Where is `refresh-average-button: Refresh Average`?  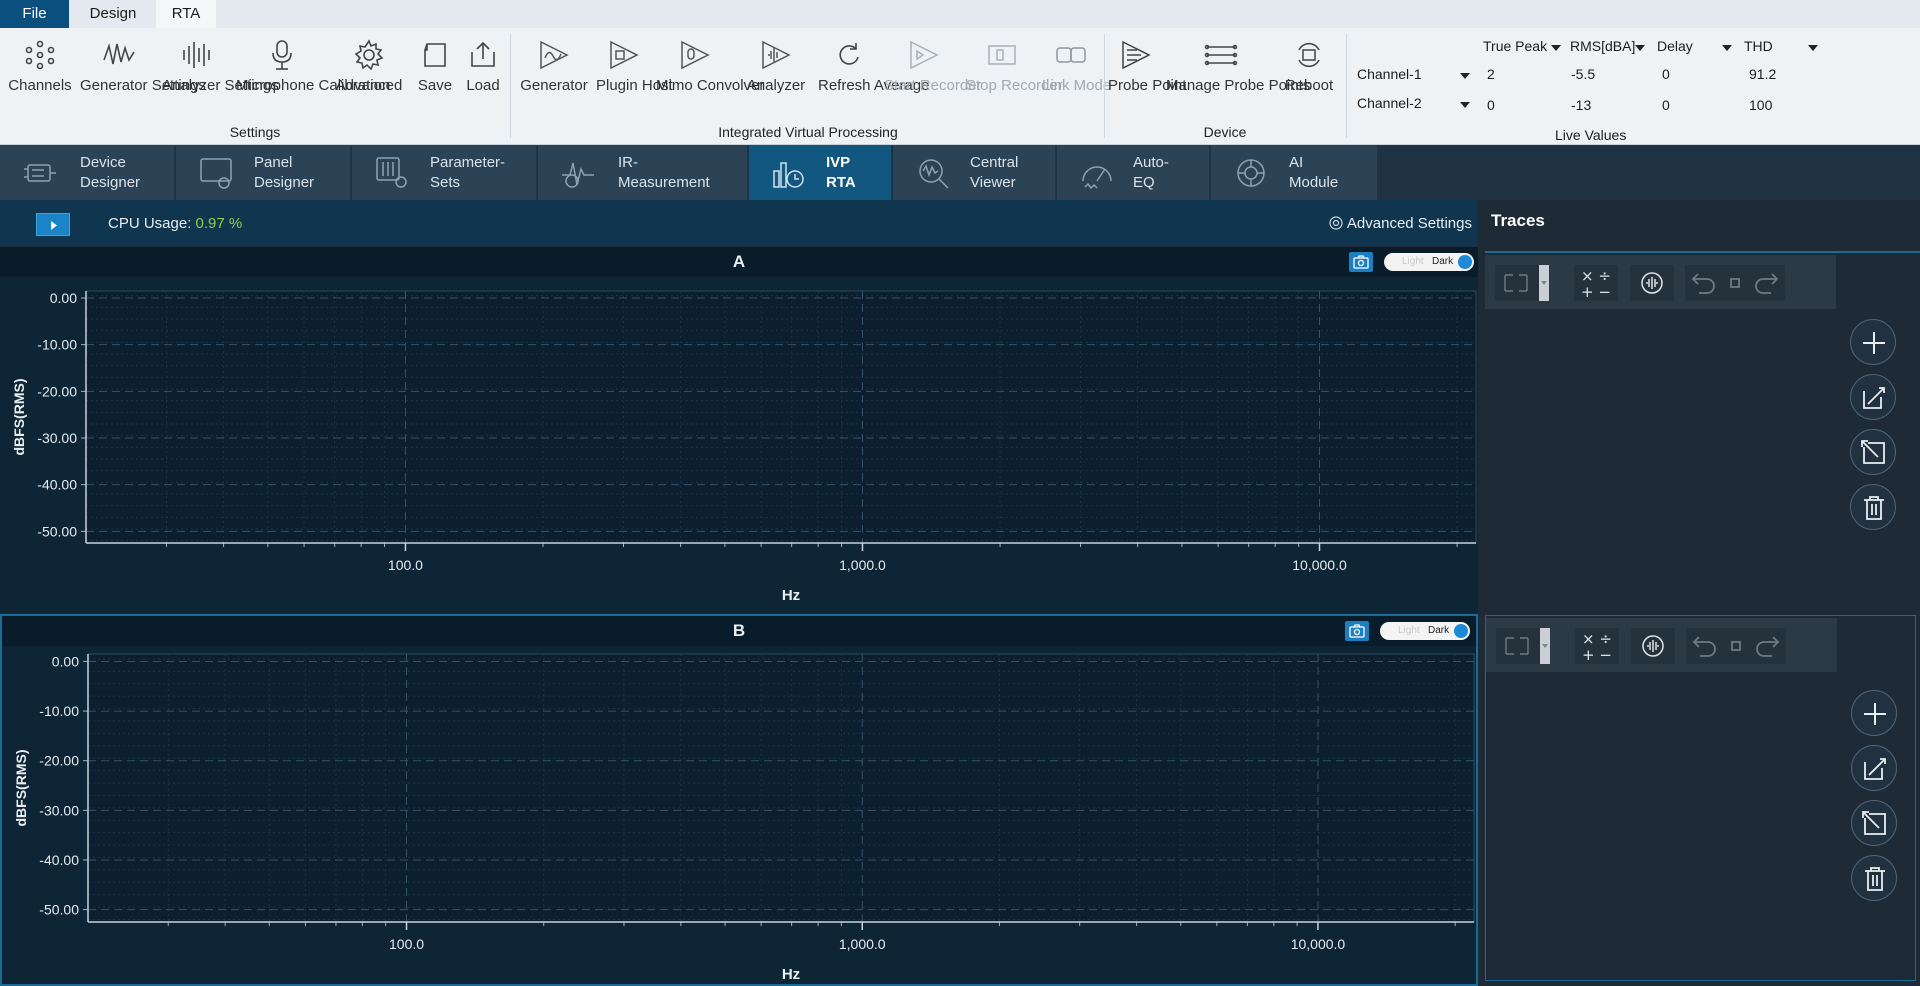 refresh-average-button: Refresh Average is located at coordinates (873, 79).